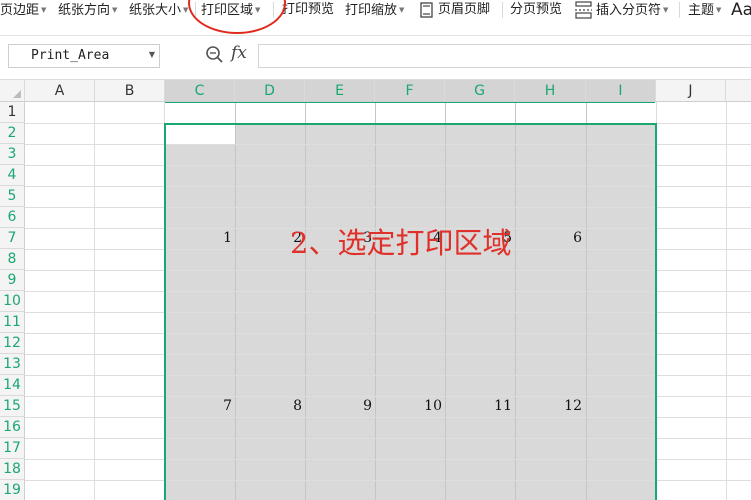 The height and width of the screenshot is (500, 751). I want to click on instruction-annotation: 2、选定打印区域, so click(401, 243).